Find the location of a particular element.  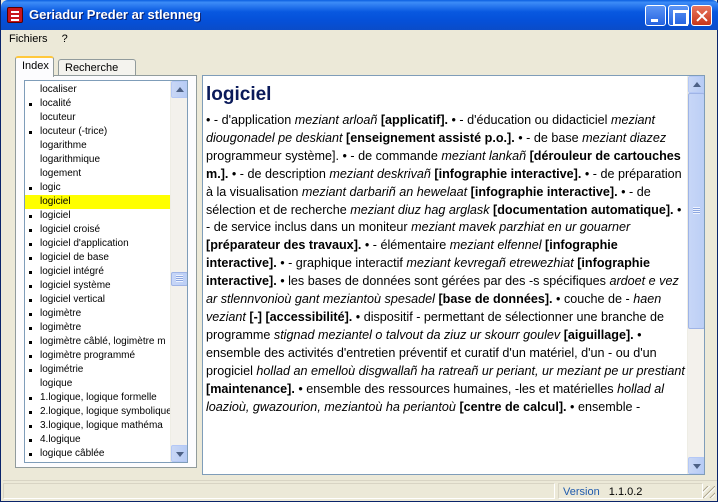

list-item: logiciel système is located at coordinates (98, 286).